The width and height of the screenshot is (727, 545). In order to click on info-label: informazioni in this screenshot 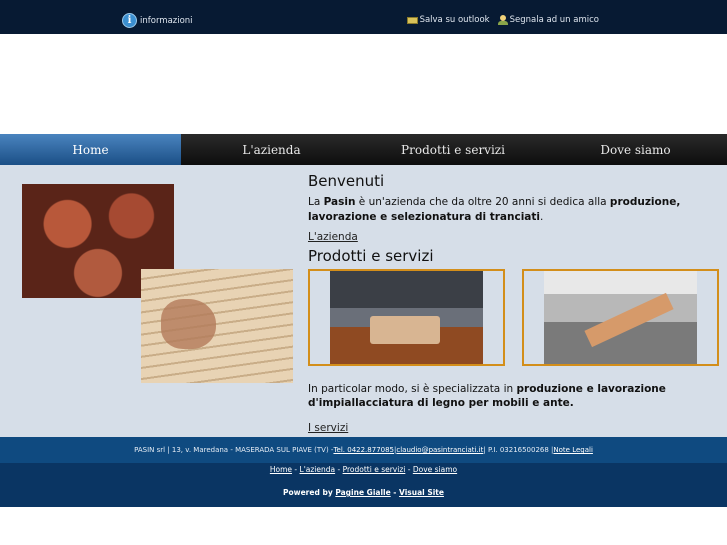, I will do `click(166, 20)`.